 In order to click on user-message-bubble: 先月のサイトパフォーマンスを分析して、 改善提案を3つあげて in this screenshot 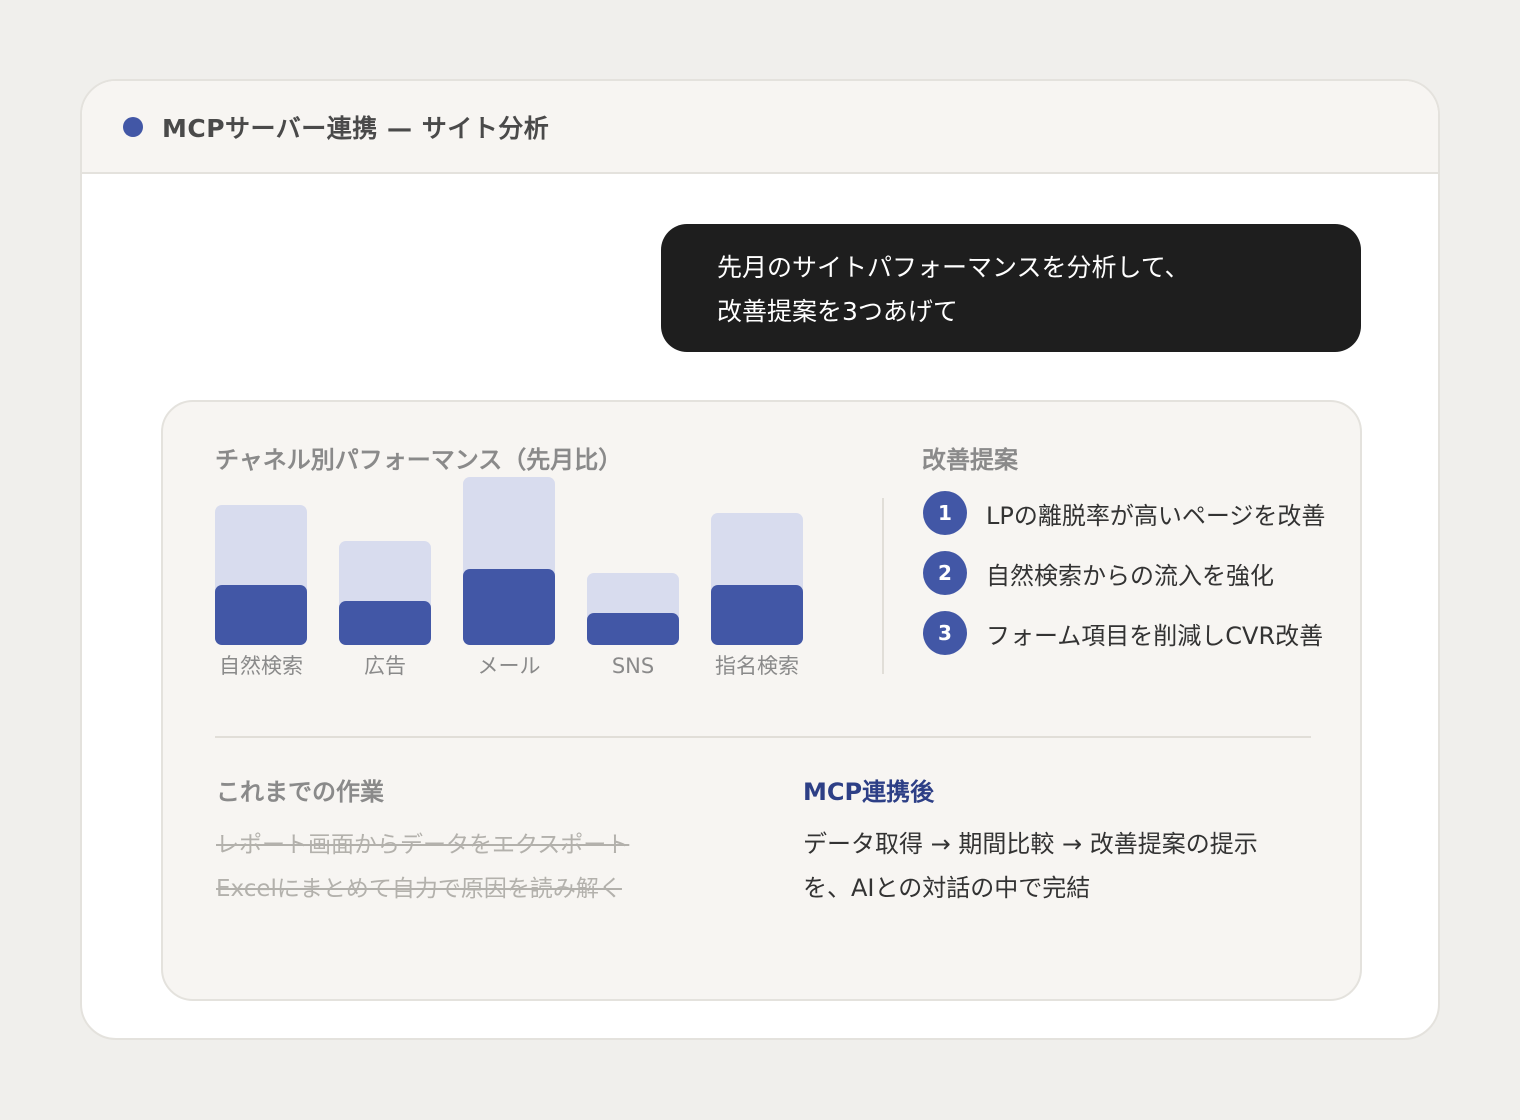, I will do `click(1011, 288)`.